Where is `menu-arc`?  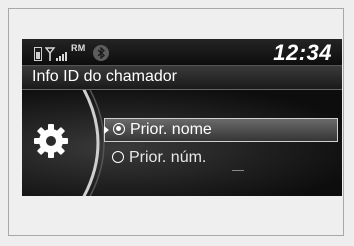
menu-arc is located at coordinates (93, 143).